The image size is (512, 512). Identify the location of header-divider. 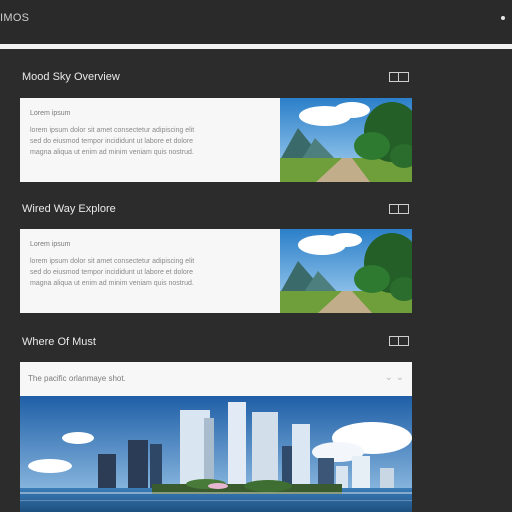
(256, 46).